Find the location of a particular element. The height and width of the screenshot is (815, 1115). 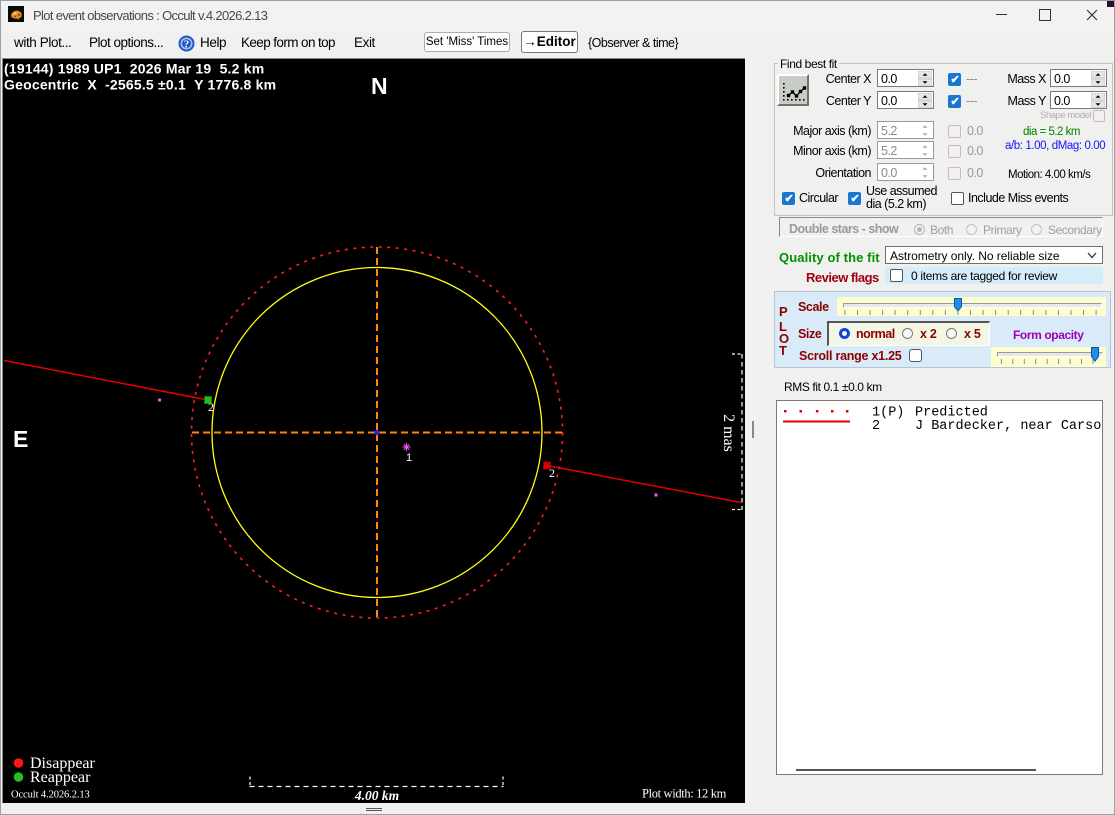

svg-text: Occult 4.2026.2.13 is located at coordinates (50, 795).